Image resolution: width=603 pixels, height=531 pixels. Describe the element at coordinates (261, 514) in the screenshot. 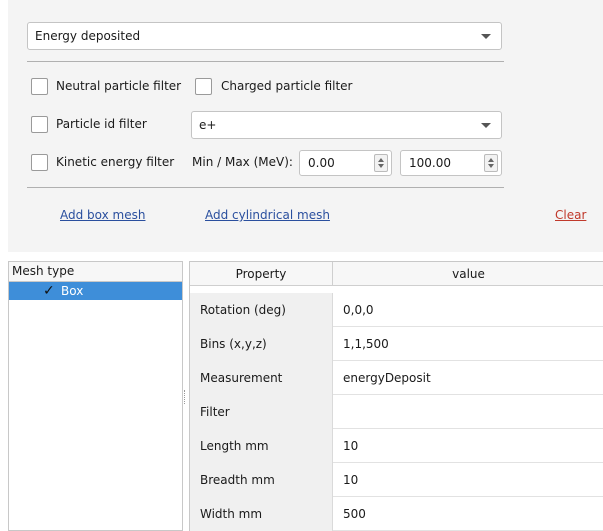

I see `property-key: Width mm` at that location.